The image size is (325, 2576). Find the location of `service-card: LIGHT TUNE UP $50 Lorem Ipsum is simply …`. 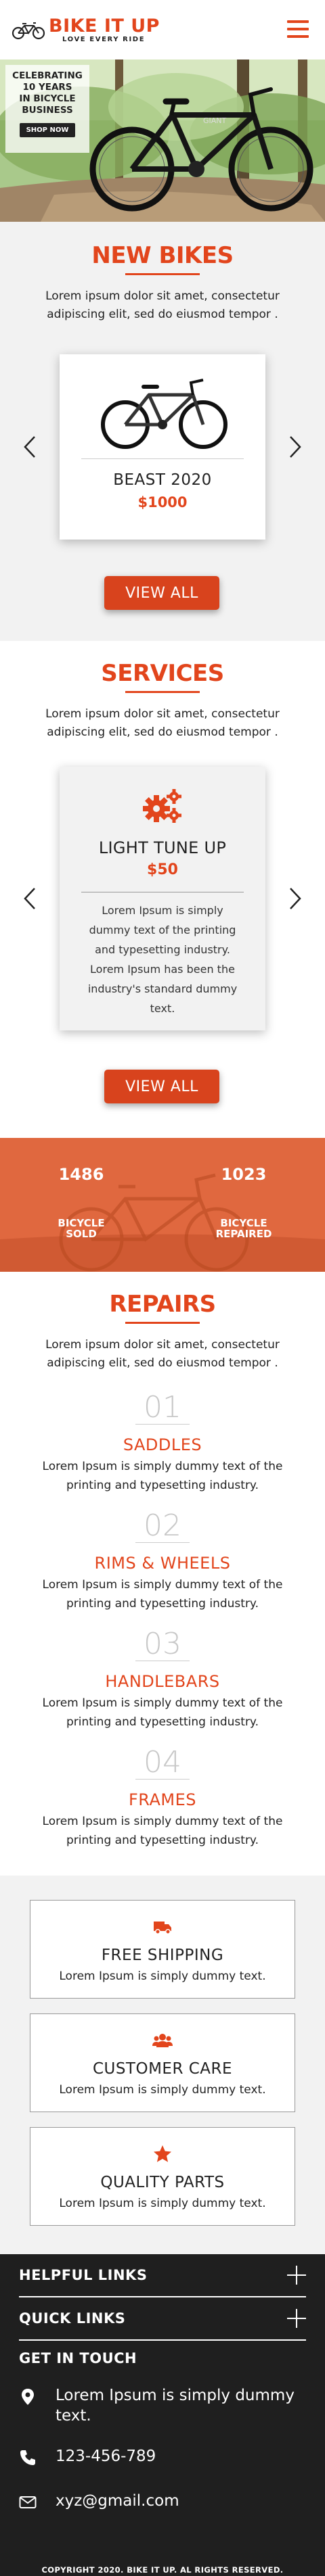

service-card: LIGHT TUNE UP $50 Lorem Ipsum is simply … is located at coordinates (162, 898).